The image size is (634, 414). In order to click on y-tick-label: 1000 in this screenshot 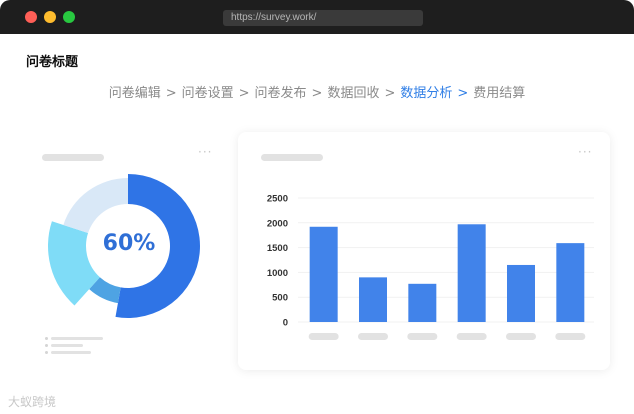, I will do `click(277, 273)`.